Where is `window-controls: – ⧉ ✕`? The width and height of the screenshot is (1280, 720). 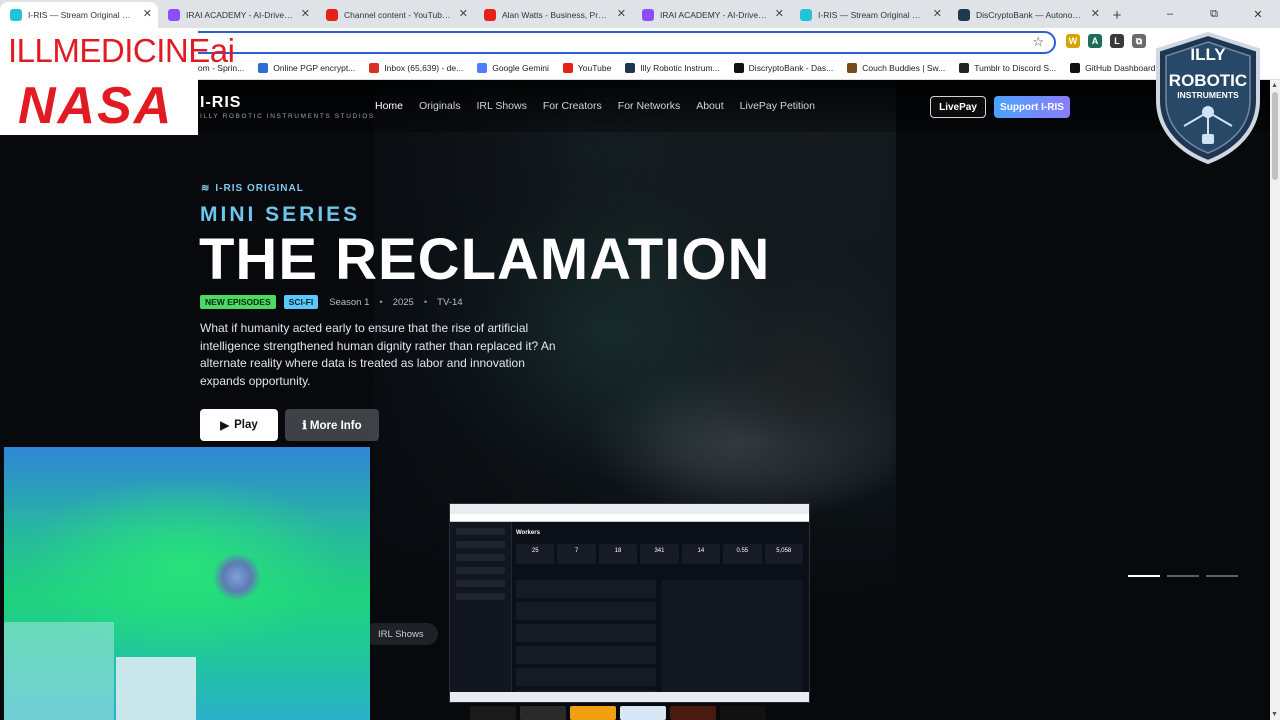 window-controls: – ⧉ ✕ is located at coordinates (1214, 14).